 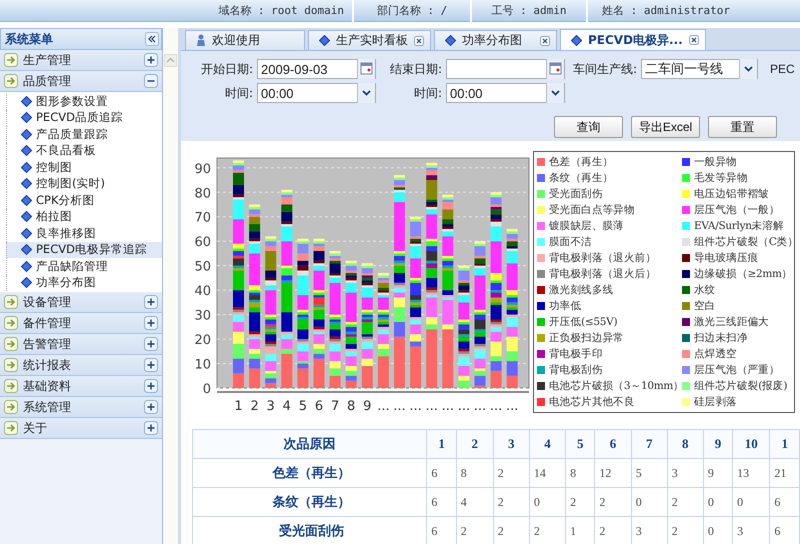 I want to click on dropdown: 二车间一号线, so click(x=699, y=69).